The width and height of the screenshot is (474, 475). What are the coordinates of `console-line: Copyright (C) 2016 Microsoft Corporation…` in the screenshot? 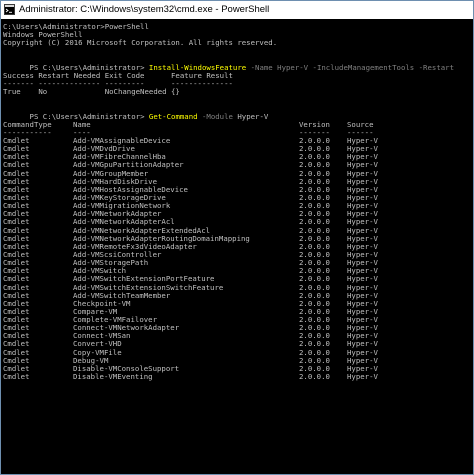 It's located at (238, 43).